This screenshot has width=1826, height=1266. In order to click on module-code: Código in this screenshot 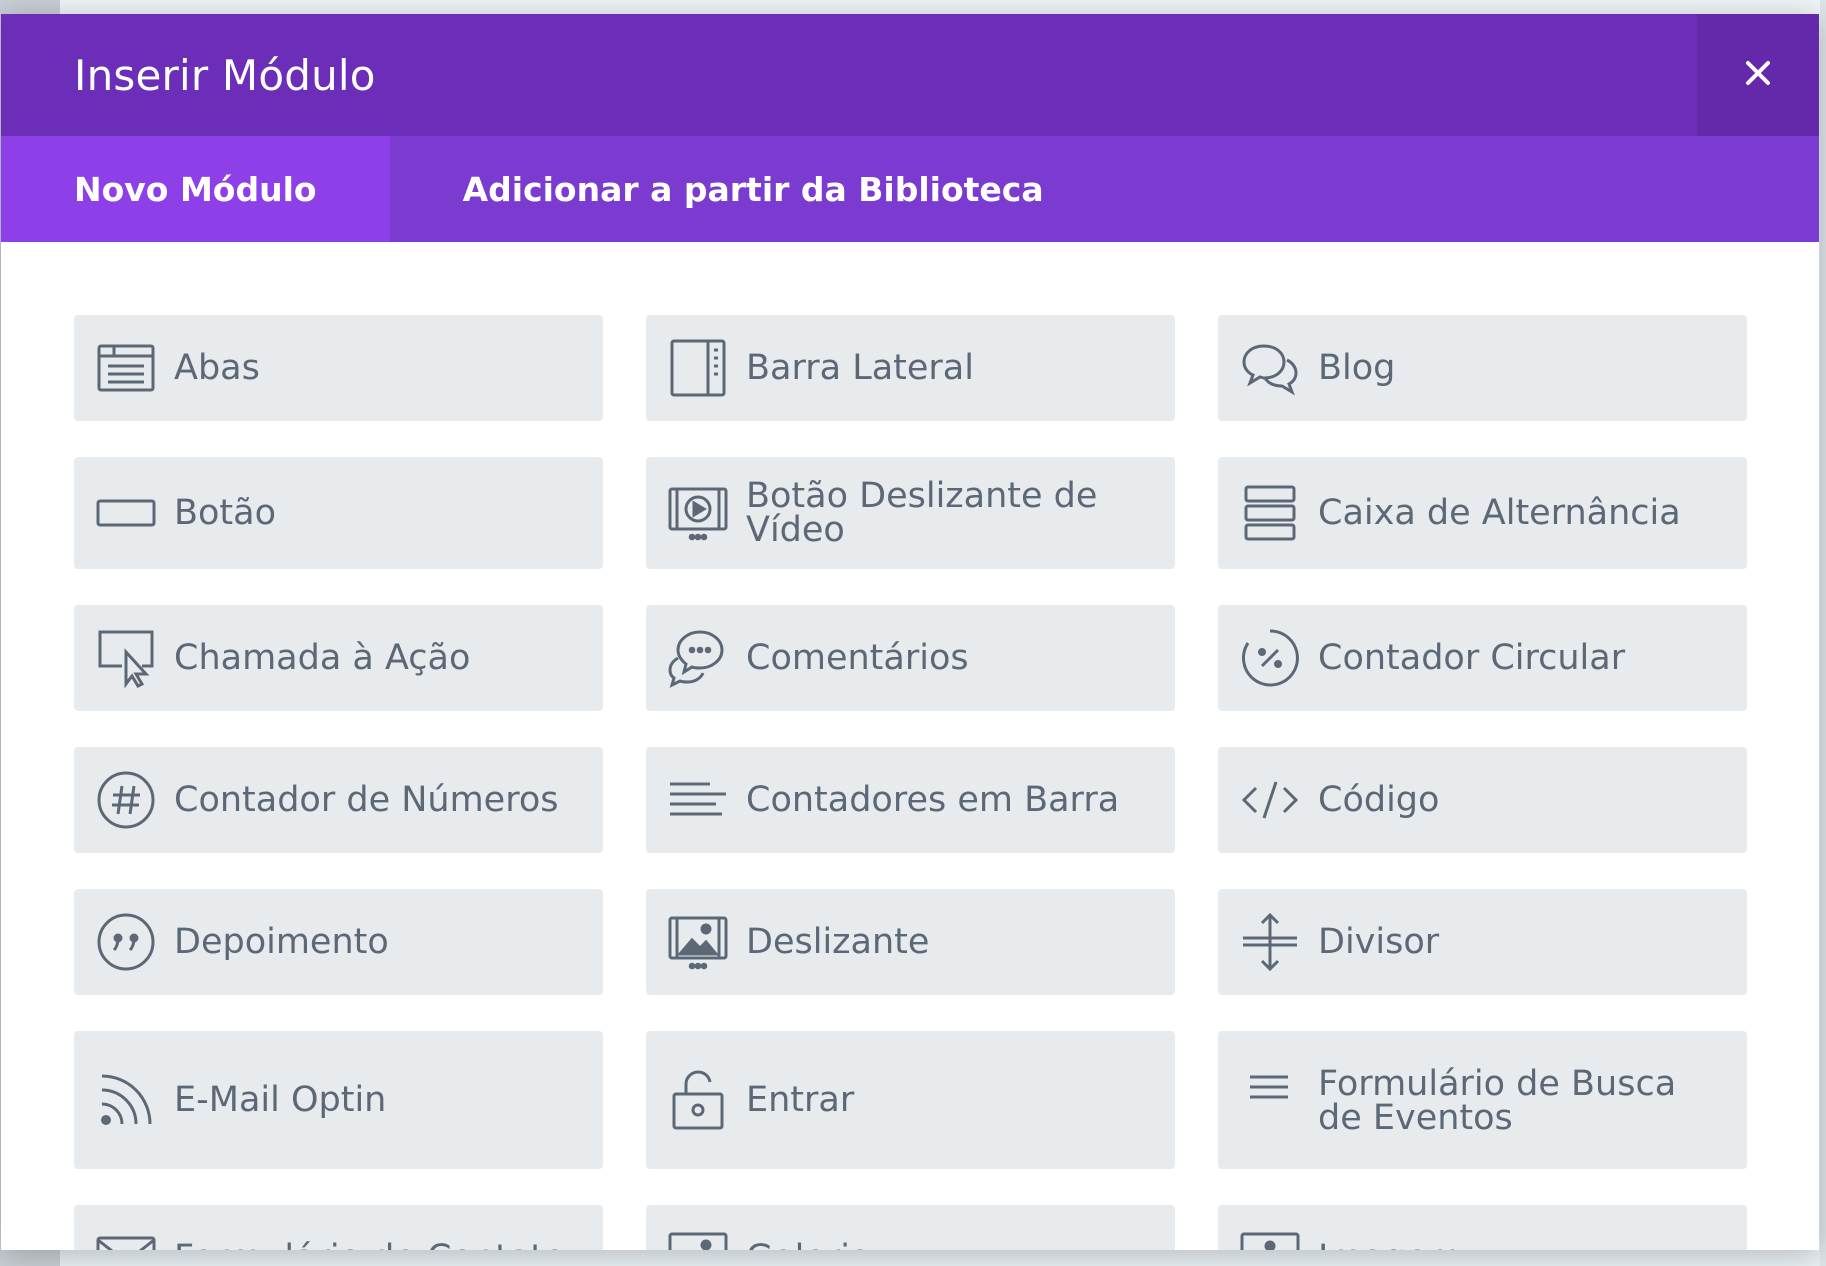, I will do `click(1482, 800)`.